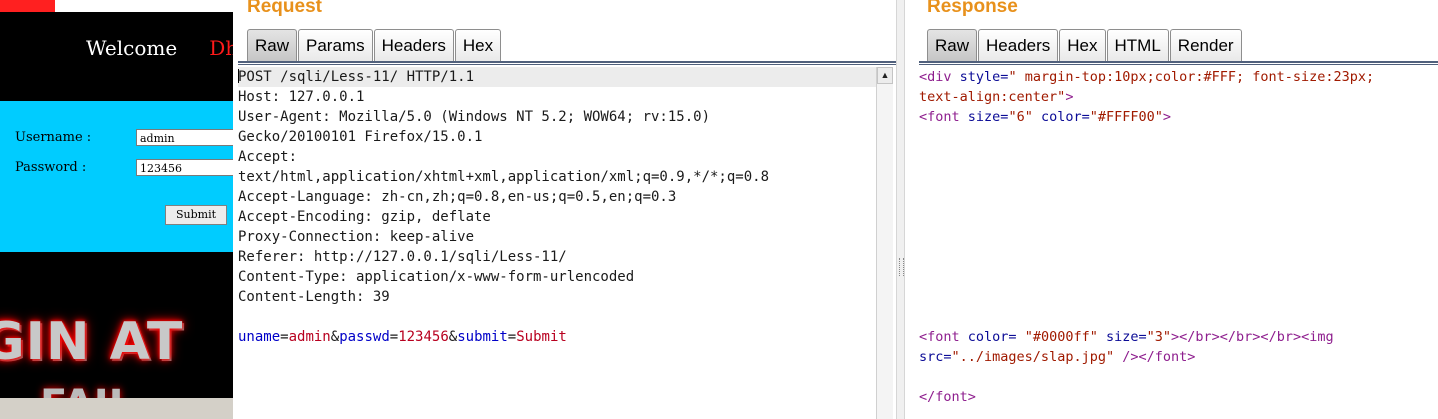 This screenshot has width=1438, height=419. What do you see at coordinates (27, 6) in the screenshot?
I see `page-top-red-tab` at bounding box center [27, 6].